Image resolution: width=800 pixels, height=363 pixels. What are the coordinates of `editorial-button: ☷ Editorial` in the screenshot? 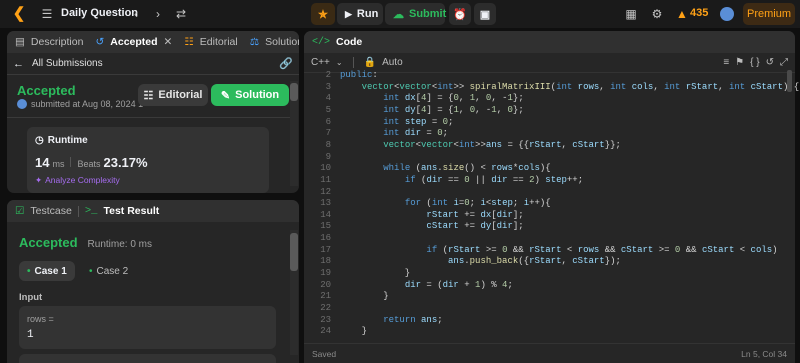 It's located at (173, 95).